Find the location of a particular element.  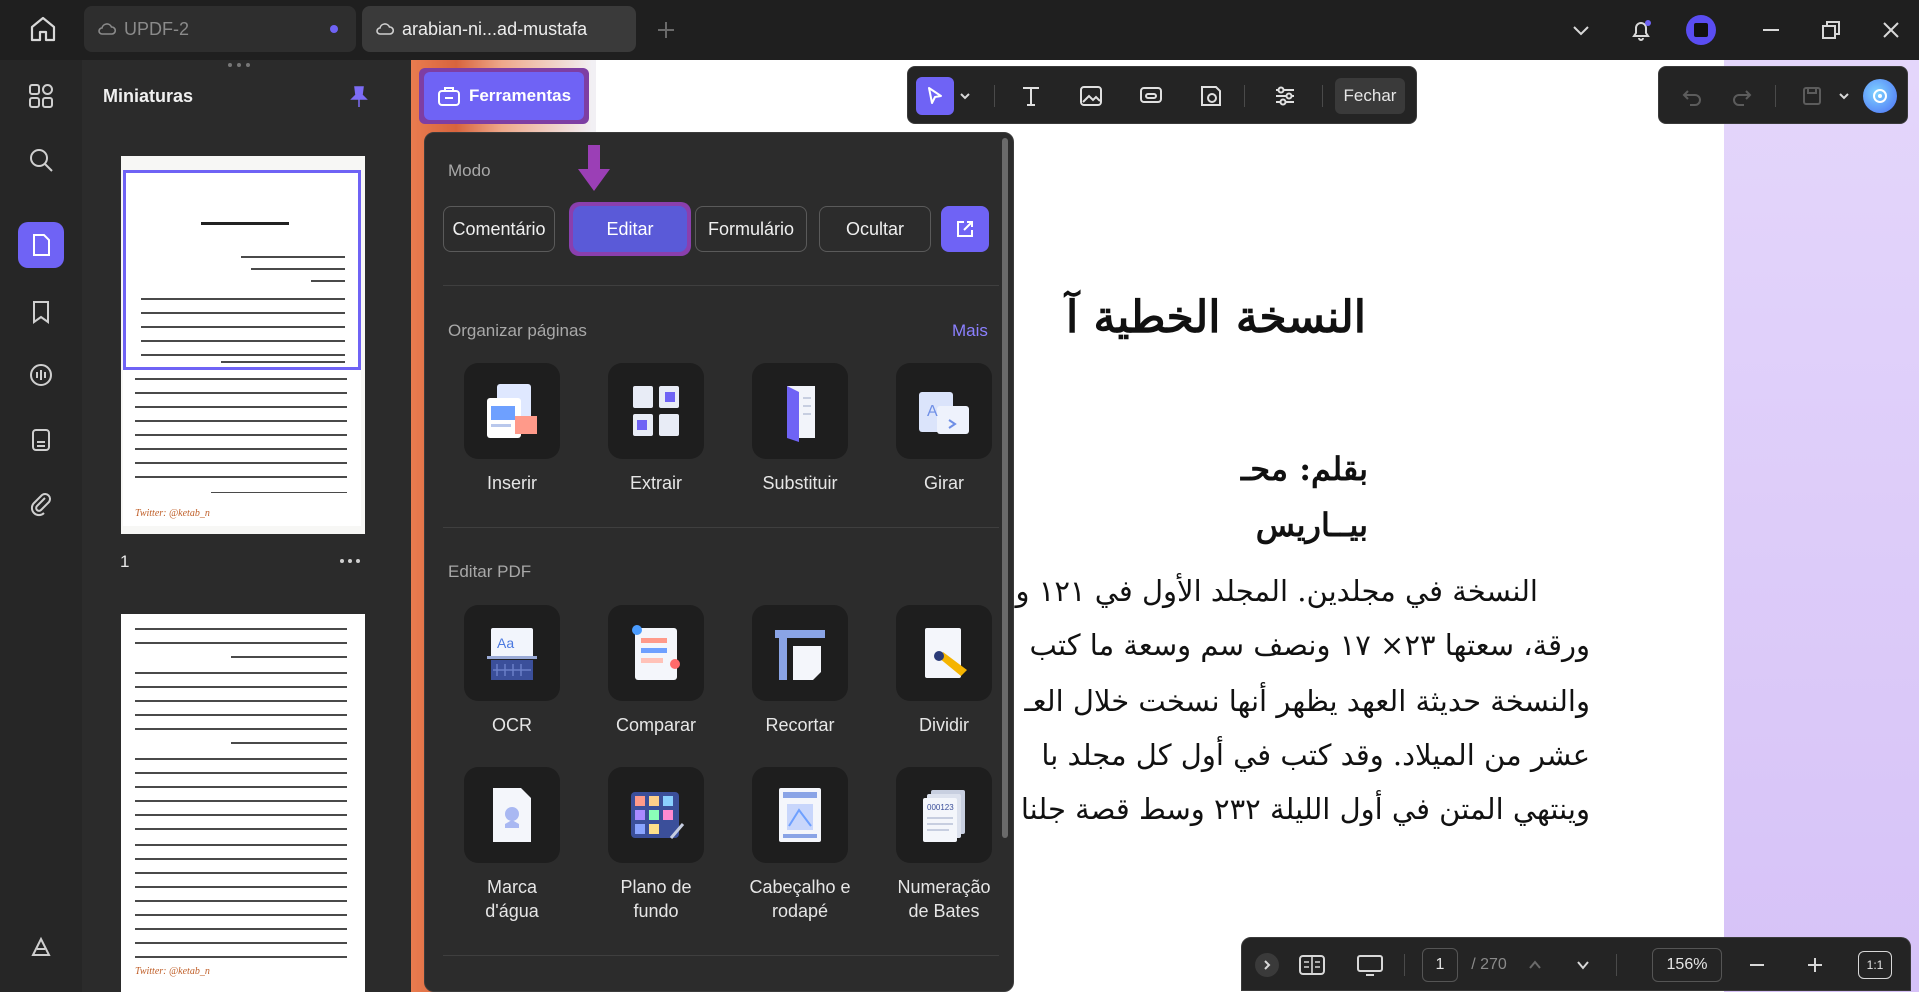

tool-insert: Inserir is located at coordinates (512, 429).